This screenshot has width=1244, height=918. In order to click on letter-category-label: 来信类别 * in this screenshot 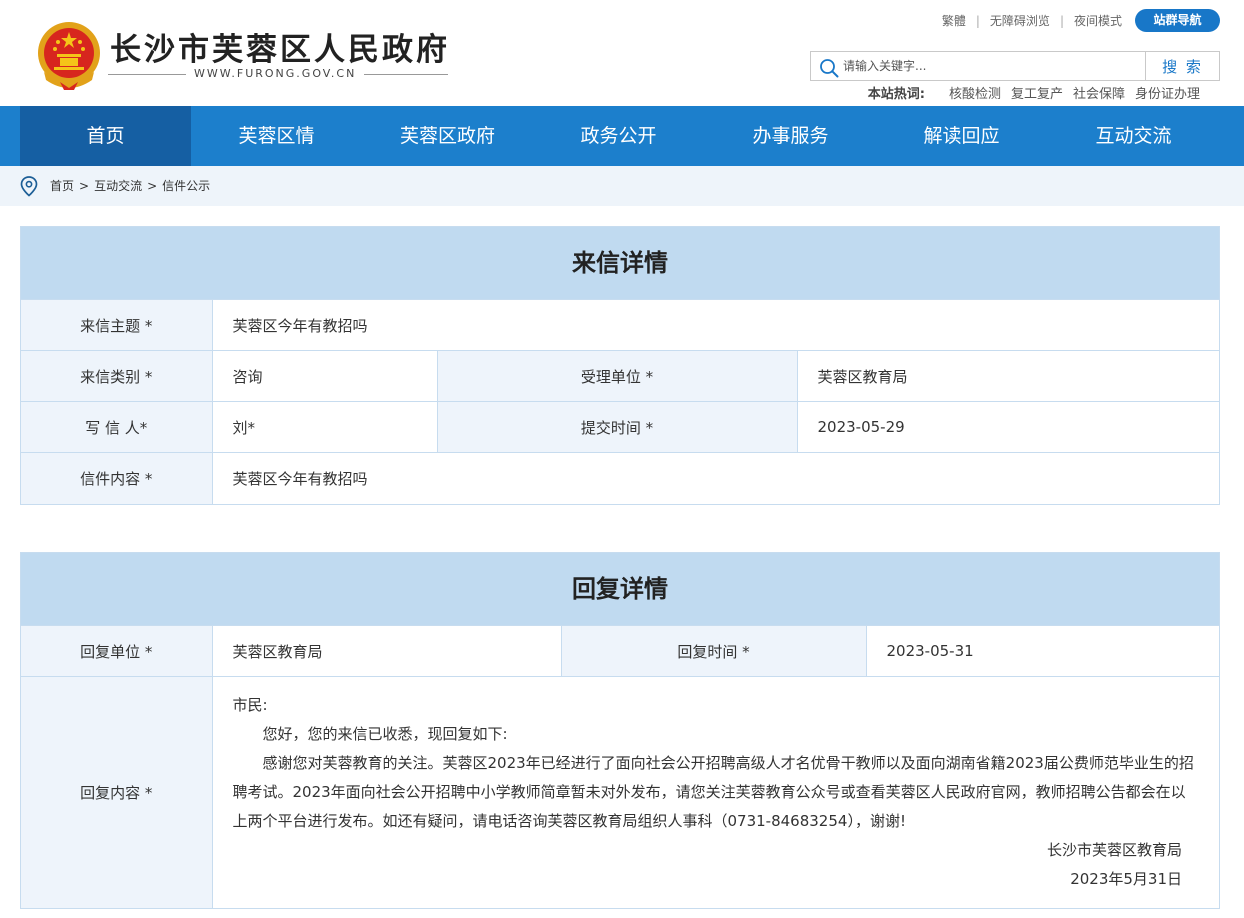, I will do `click(116, 376)`.